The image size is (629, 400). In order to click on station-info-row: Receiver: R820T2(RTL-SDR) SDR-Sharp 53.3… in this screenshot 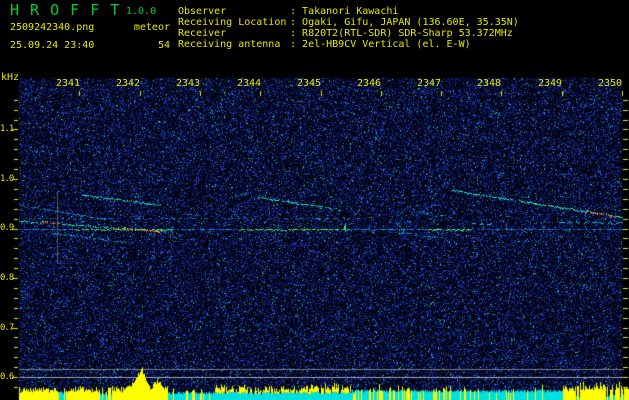, I will do `click(348, 33)`.